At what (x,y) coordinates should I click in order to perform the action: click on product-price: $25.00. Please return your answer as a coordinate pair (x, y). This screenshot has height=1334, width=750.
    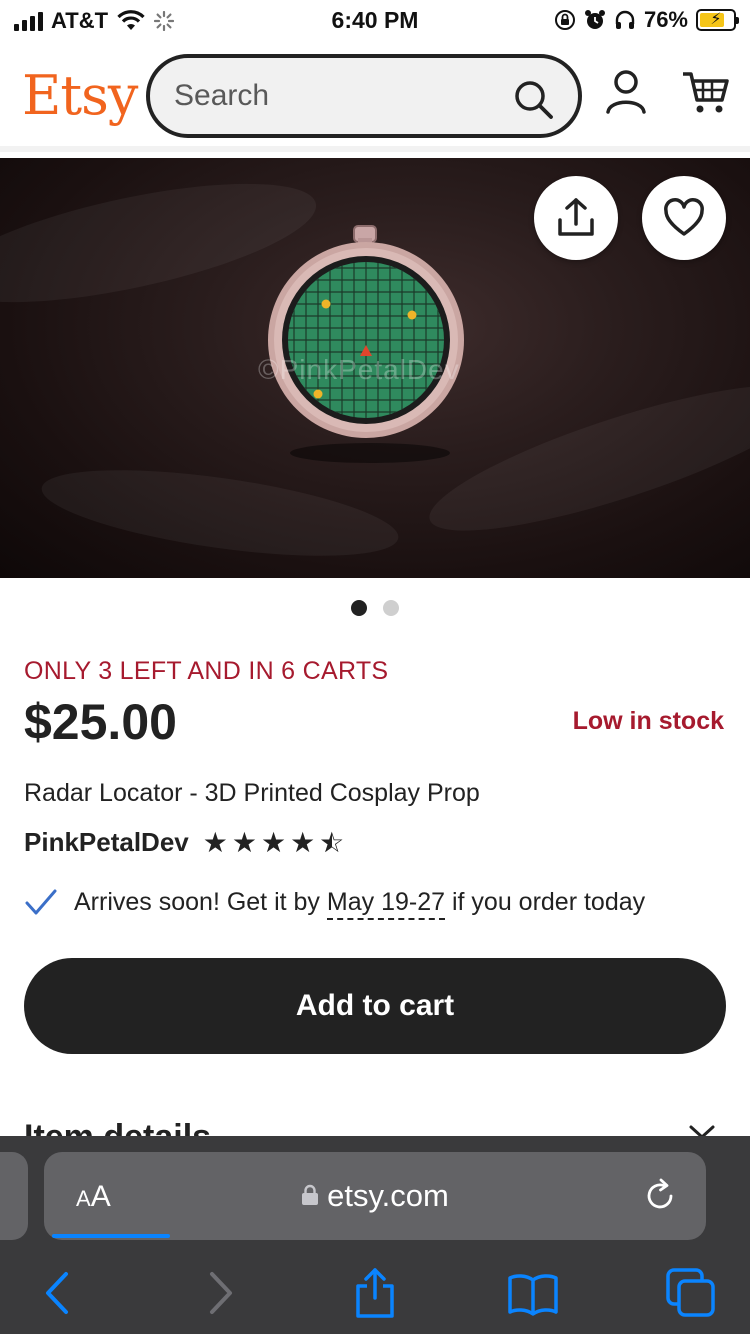
    Looking at the image, I should click on (100, 722).